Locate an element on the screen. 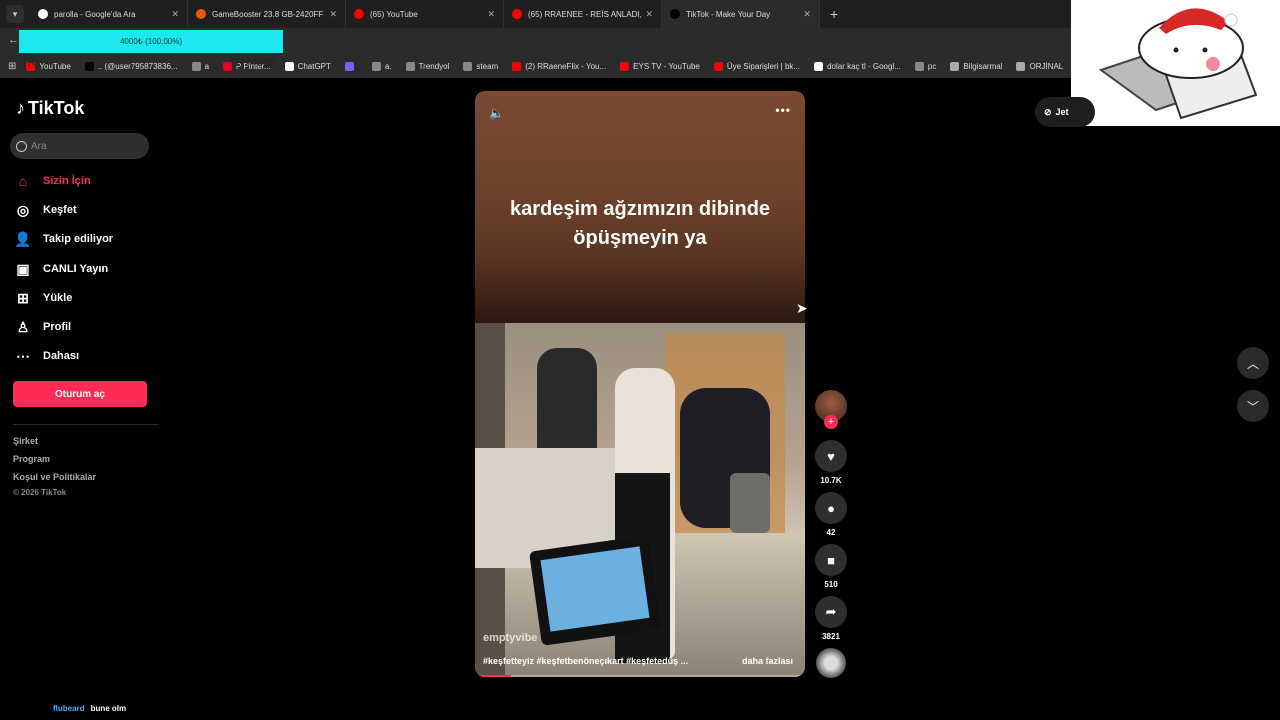  bookmark-item: EYS TV - YouTube is located at coordinates (660, 66).